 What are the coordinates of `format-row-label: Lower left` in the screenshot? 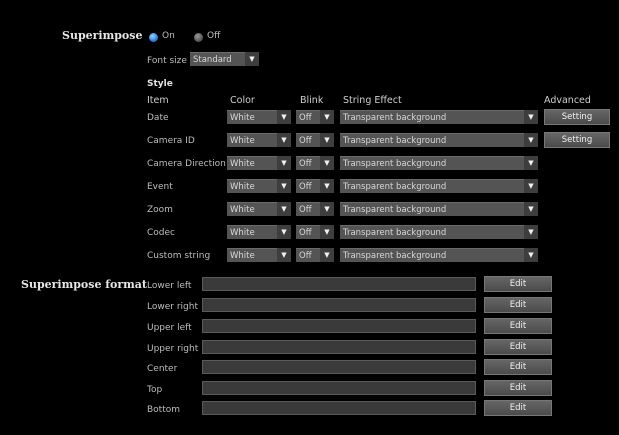 It's located at (169, 286).